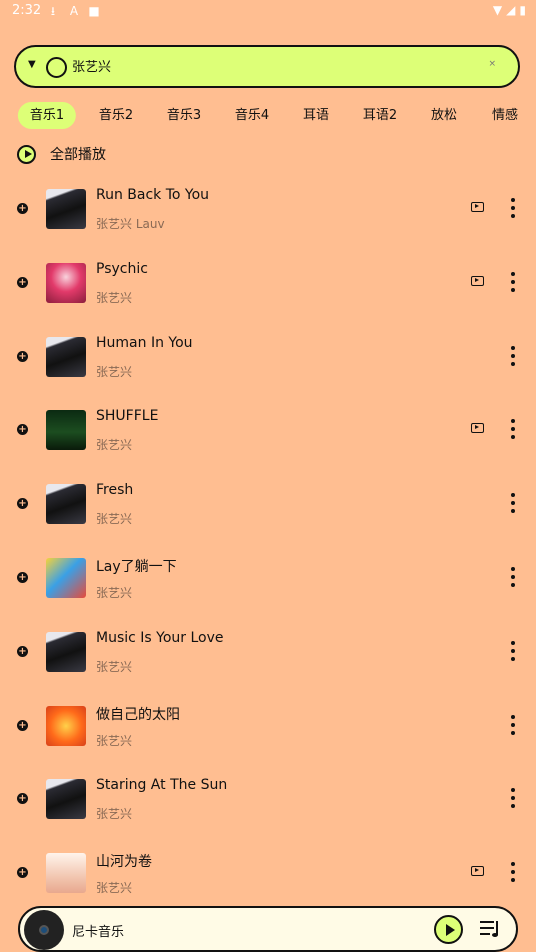  Describe the element at coordinates (492, 64) in the screenshot. I see `clear-icon: ×` at that location.